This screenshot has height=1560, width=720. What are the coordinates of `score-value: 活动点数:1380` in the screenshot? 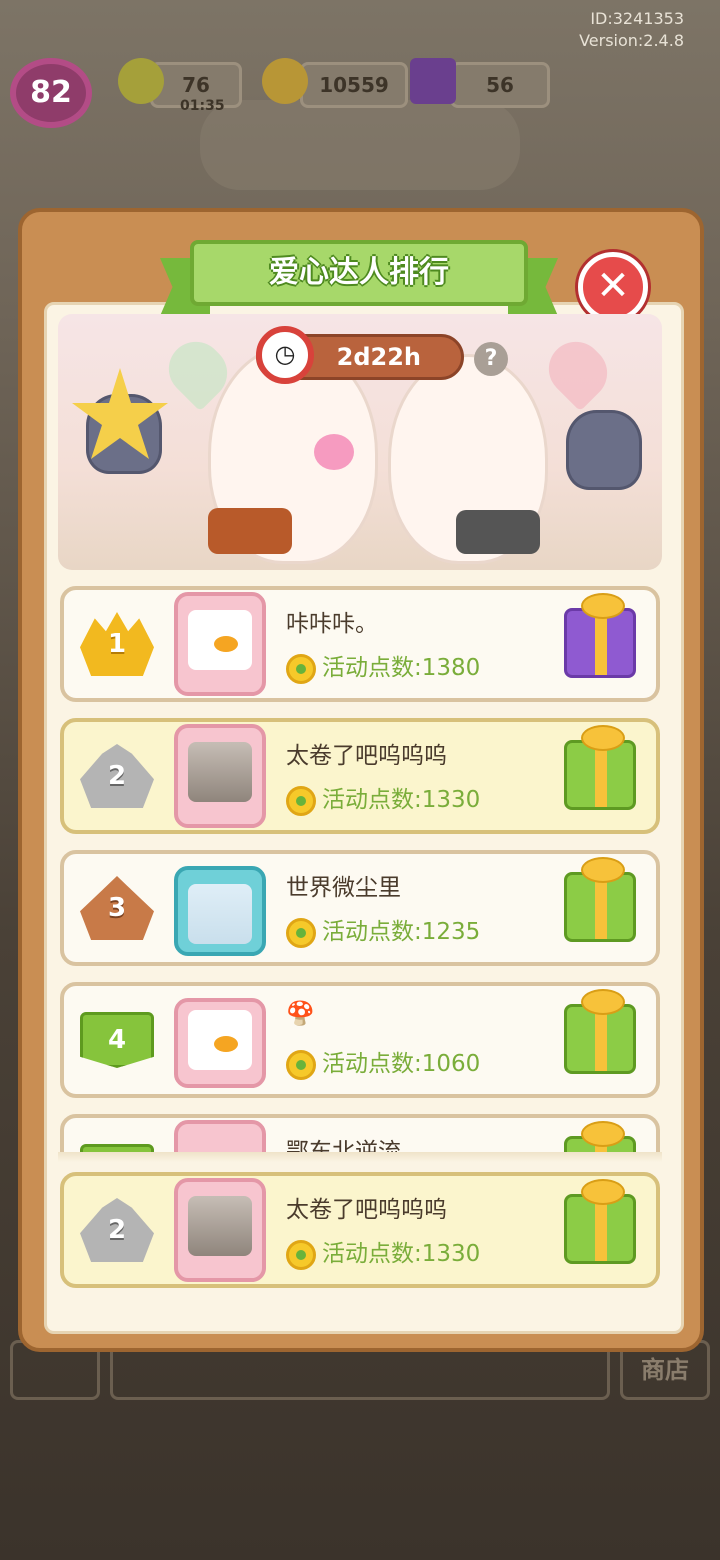 It's located at (401, 668).